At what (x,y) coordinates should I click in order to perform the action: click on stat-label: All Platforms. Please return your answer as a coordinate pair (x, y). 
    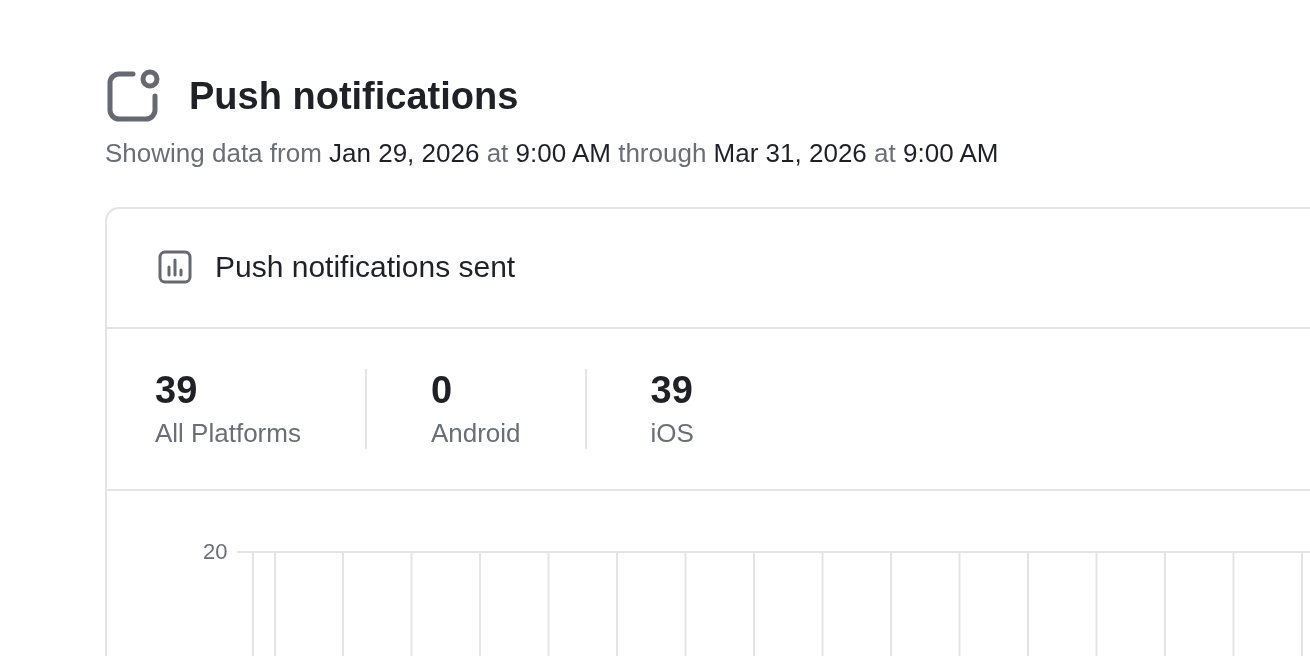
    Looking at the image, I should click on (228, 433).